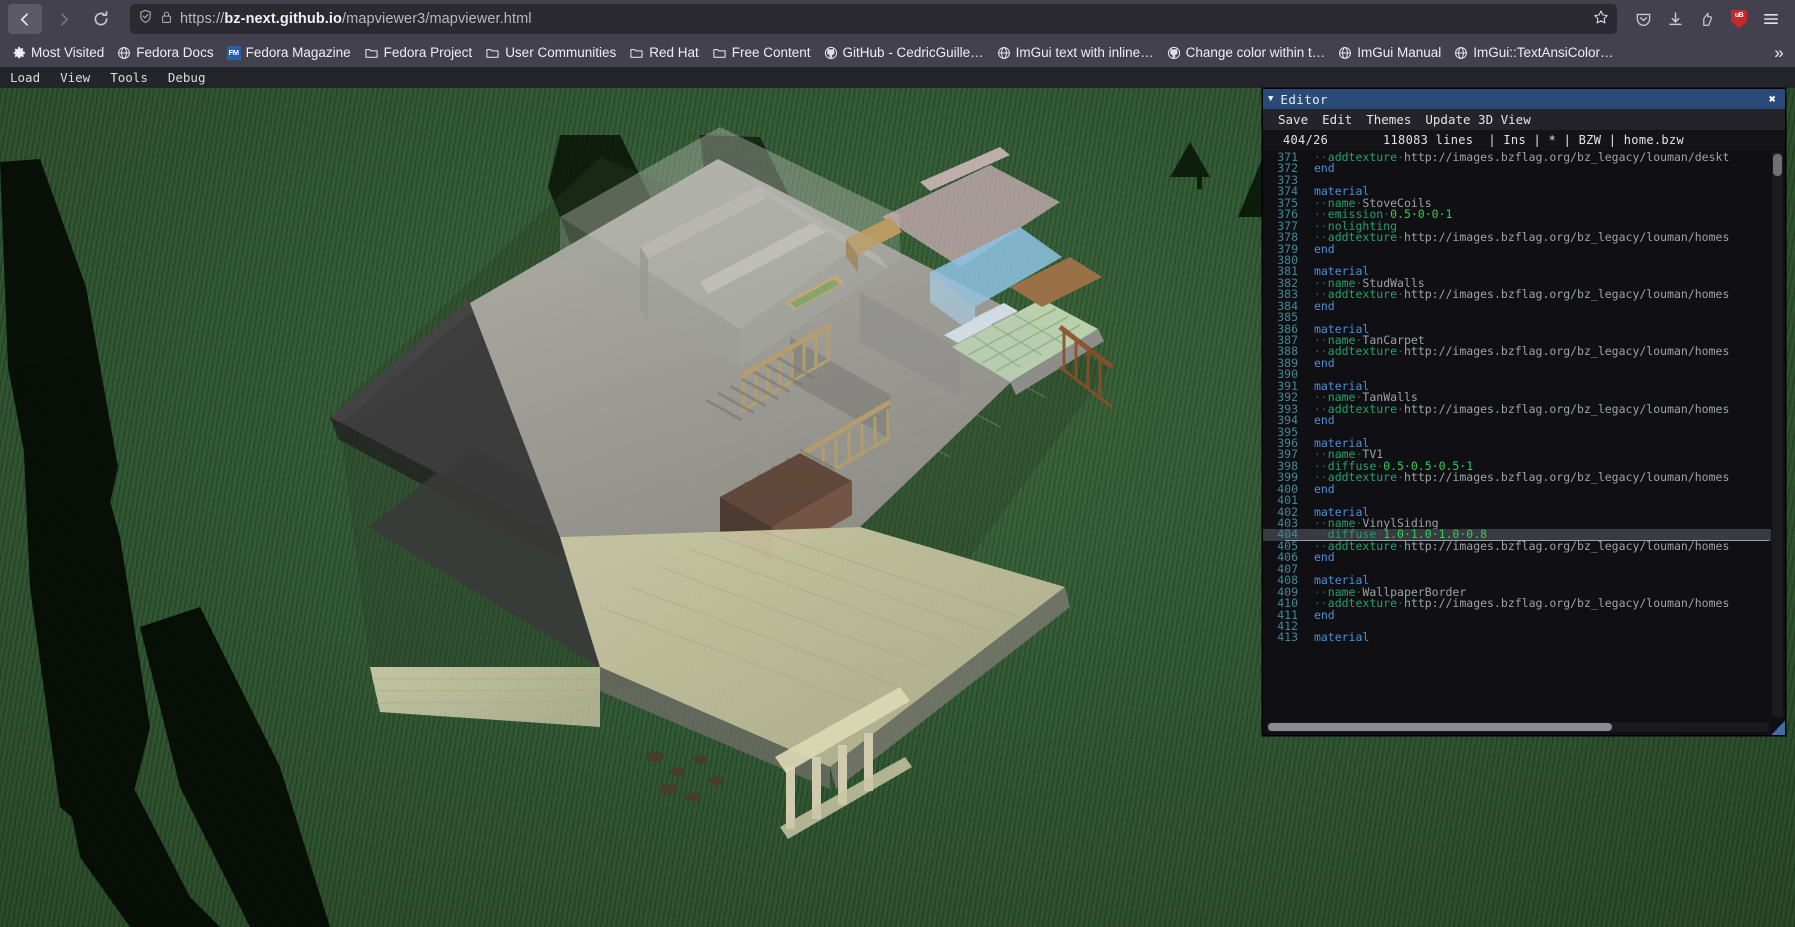  I want to click on bookmark-label: ImGui Manual, so click(1399, 52).